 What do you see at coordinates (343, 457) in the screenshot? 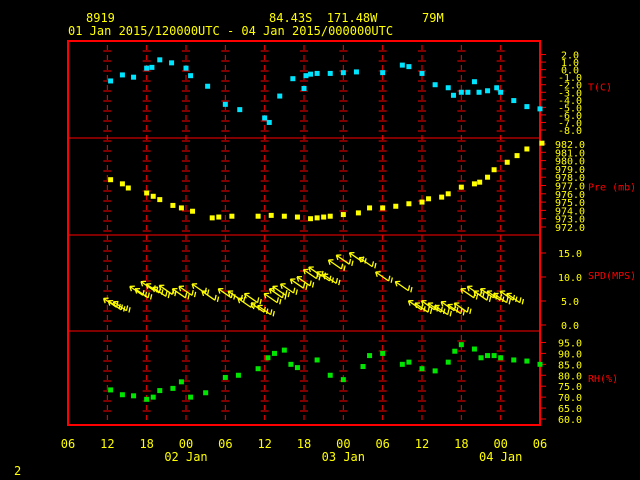
I see `day-label: 03 Jan` at bounding box center [343, 457].